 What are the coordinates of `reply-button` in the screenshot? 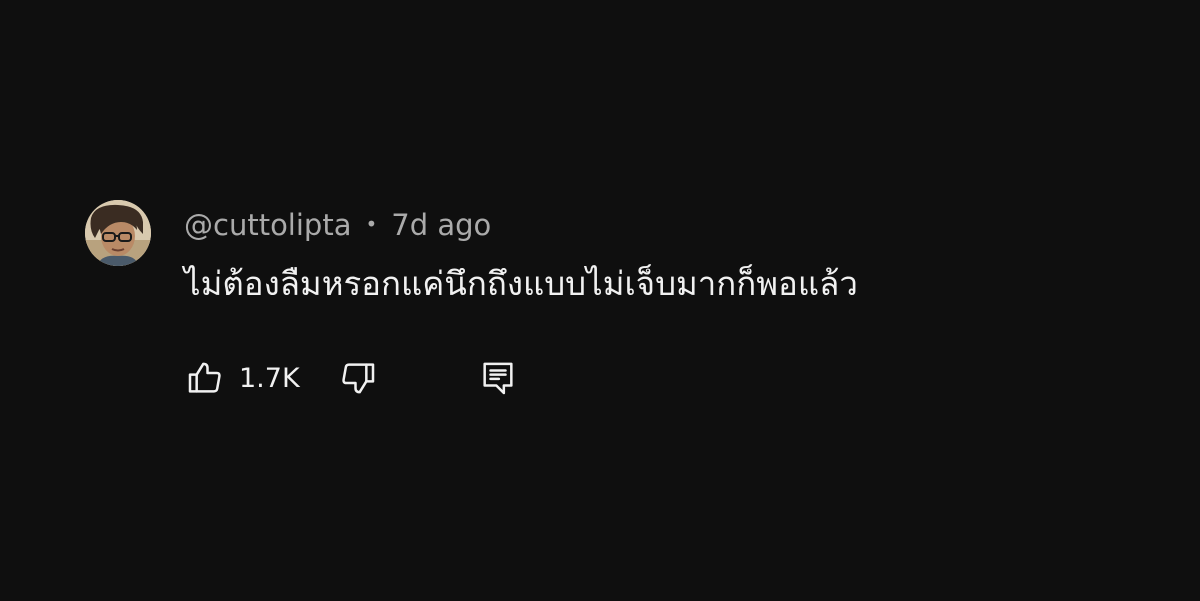 It's located at (498, 378).